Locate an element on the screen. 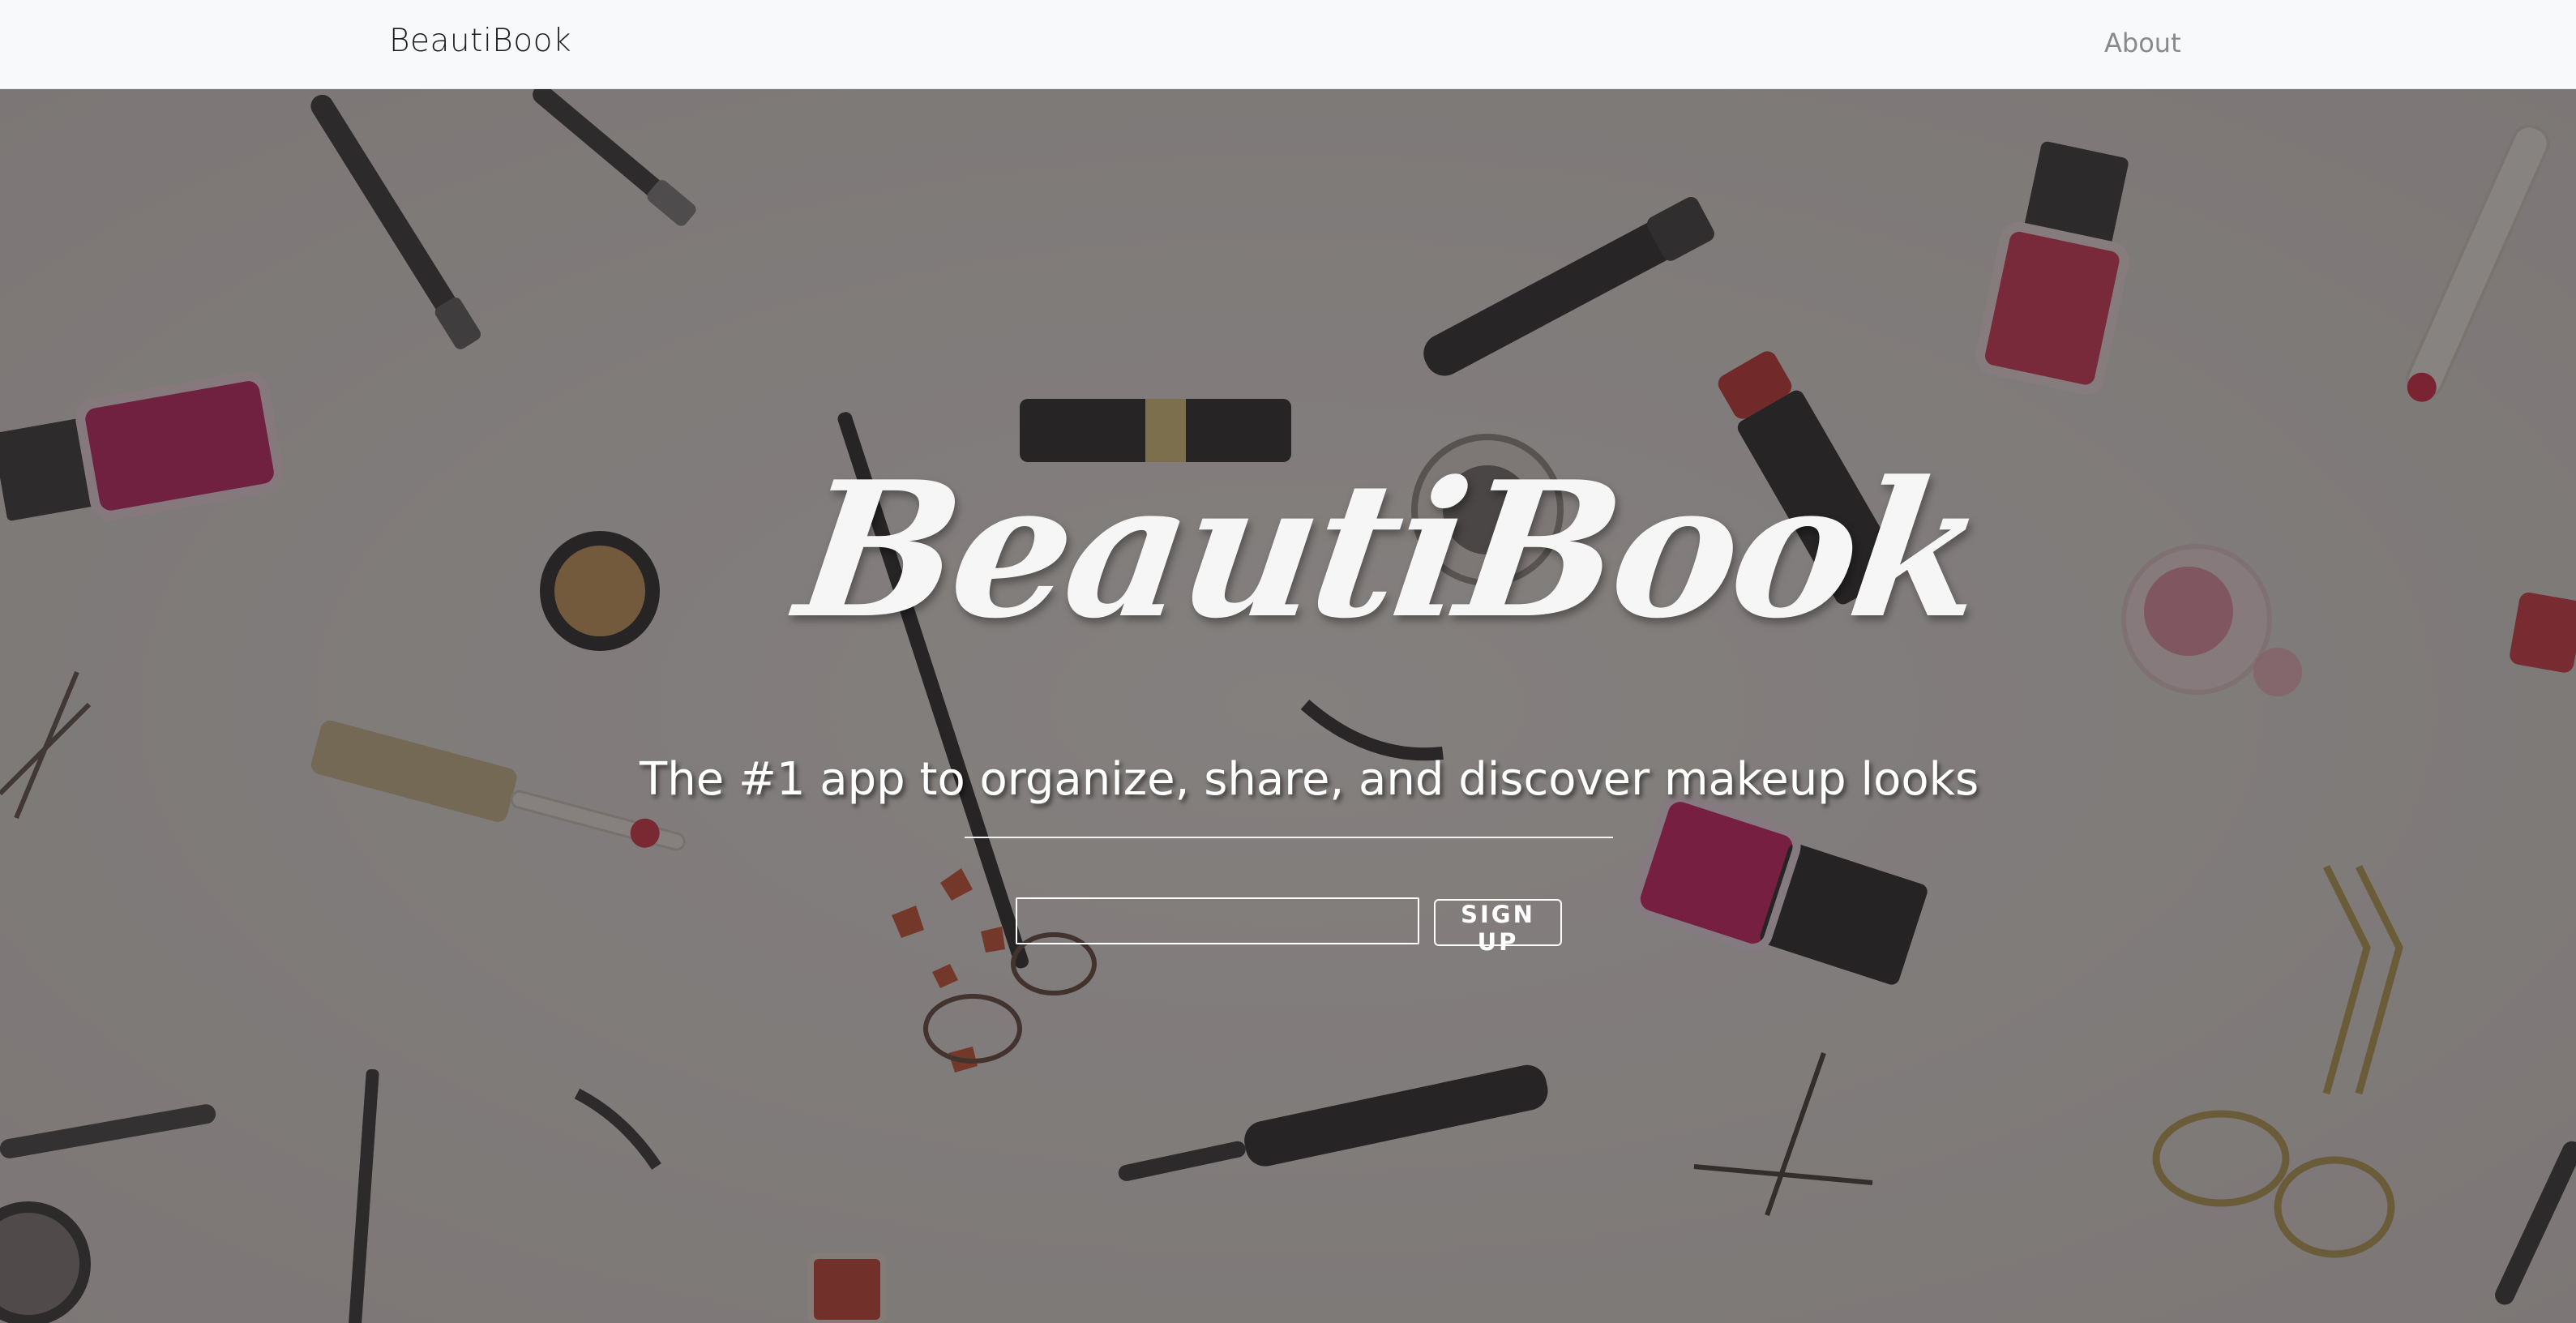  signup-button: SIGN UP is located at coordinates (1498, 927).